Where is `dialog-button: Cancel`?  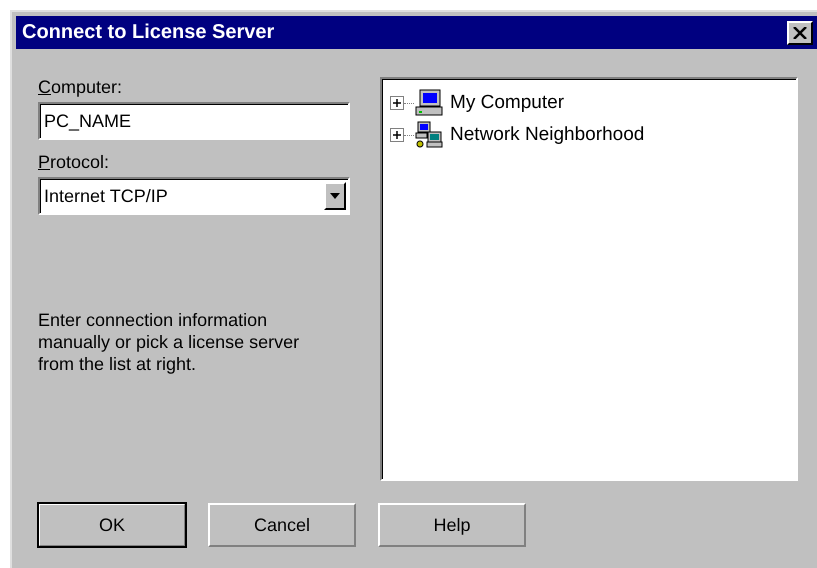 dialog-button: Cancel is located at coordinates (282, 525).